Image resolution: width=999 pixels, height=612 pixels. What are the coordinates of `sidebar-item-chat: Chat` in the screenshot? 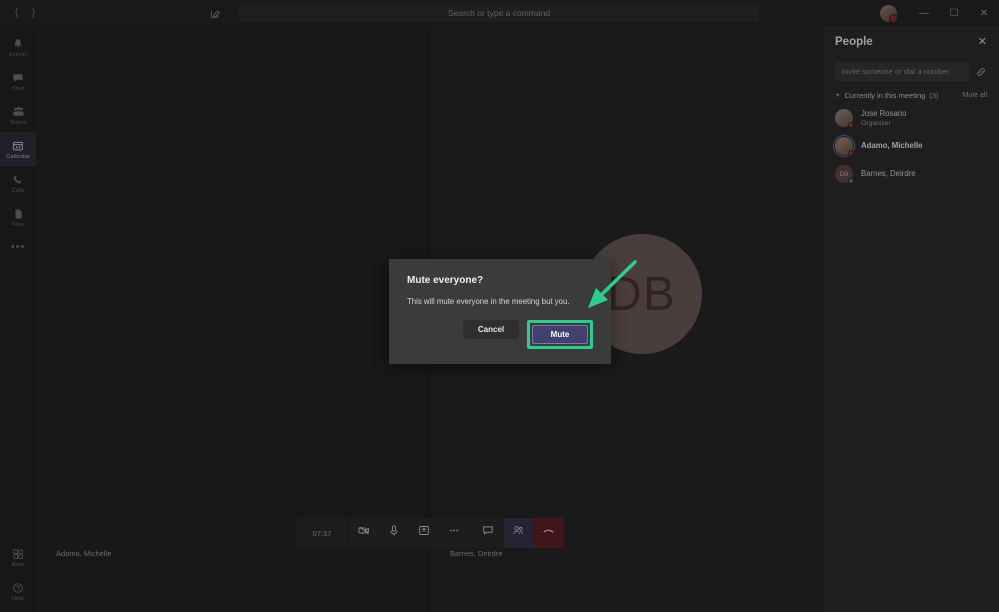 It's located at (18, 81).